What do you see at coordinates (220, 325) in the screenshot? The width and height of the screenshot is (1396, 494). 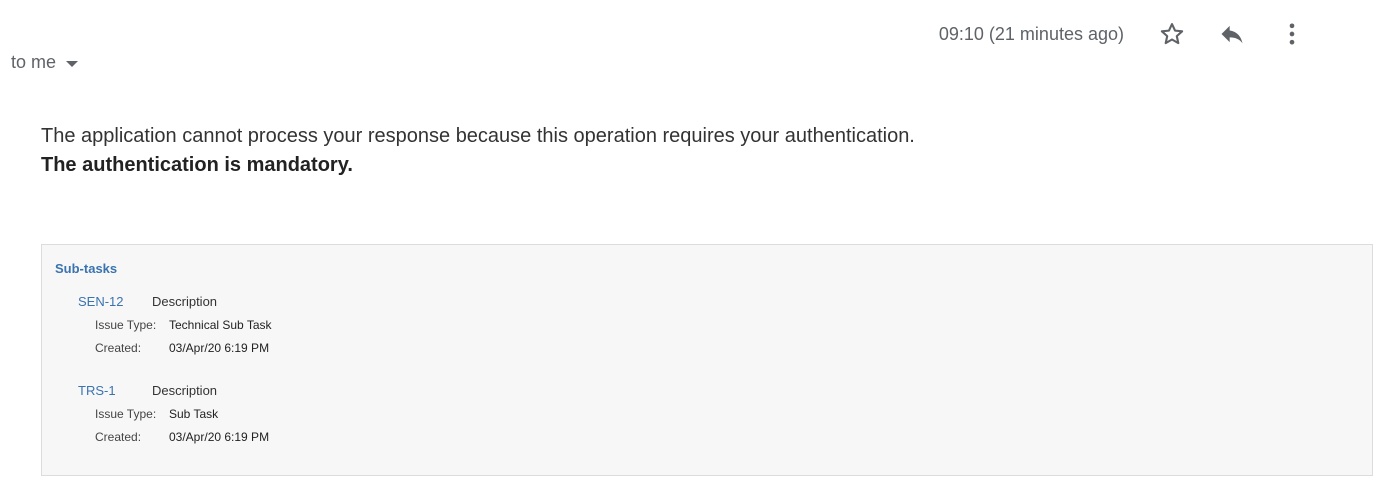 I see `issue-type-value: Technical Sub Task` at bounding box center [220, 325].